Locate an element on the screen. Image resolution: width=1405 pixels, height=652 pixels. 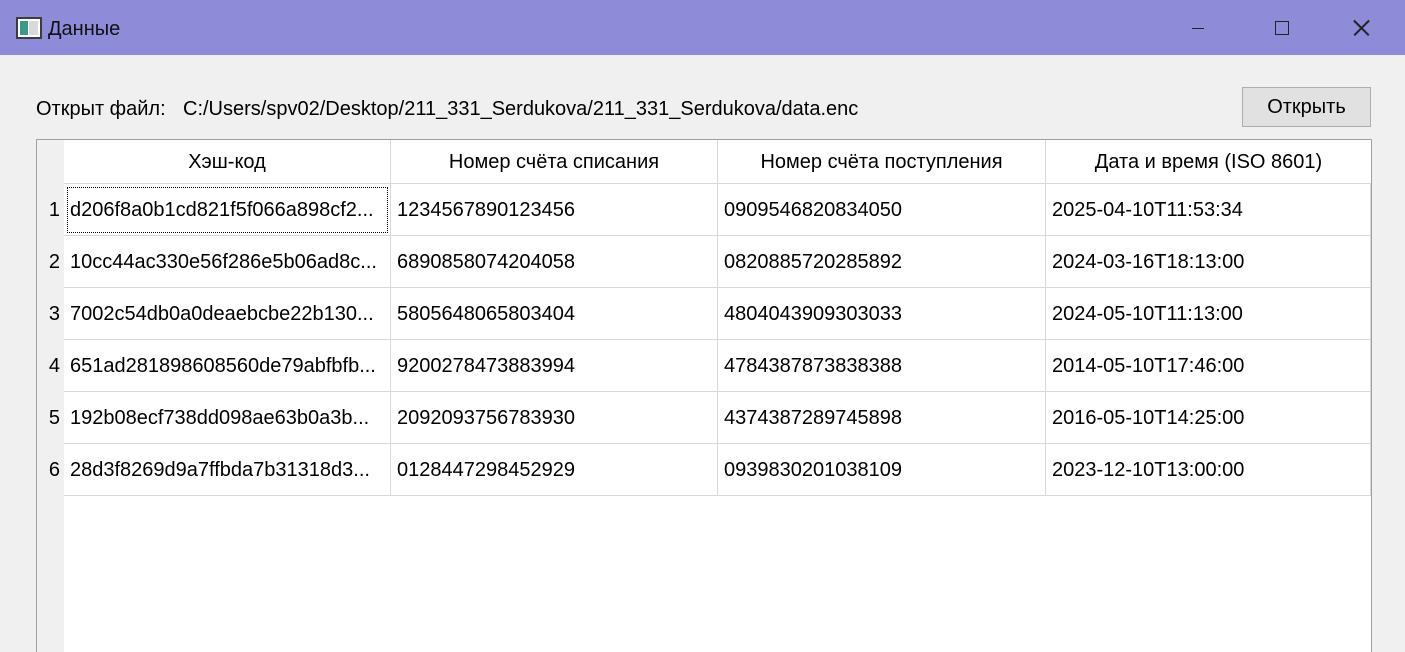
file-label: Открыт файл: is located at coordinates (101, 109).